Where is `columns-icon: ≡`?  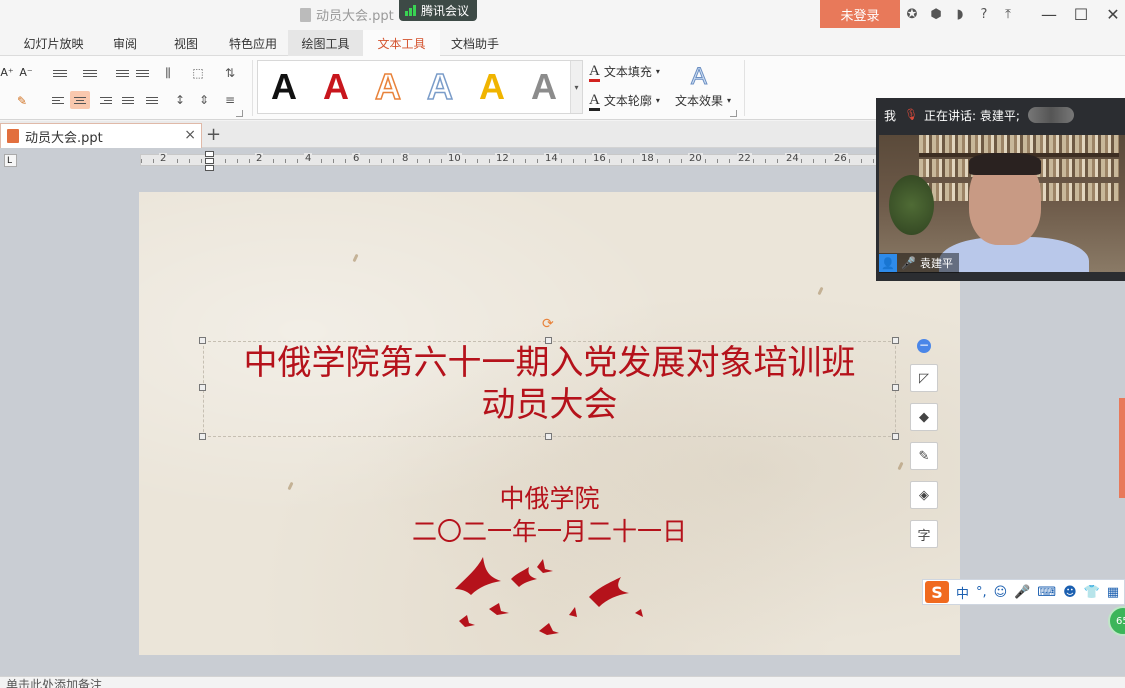 columns-icon: ≡ is located at coordinates (230, 100).